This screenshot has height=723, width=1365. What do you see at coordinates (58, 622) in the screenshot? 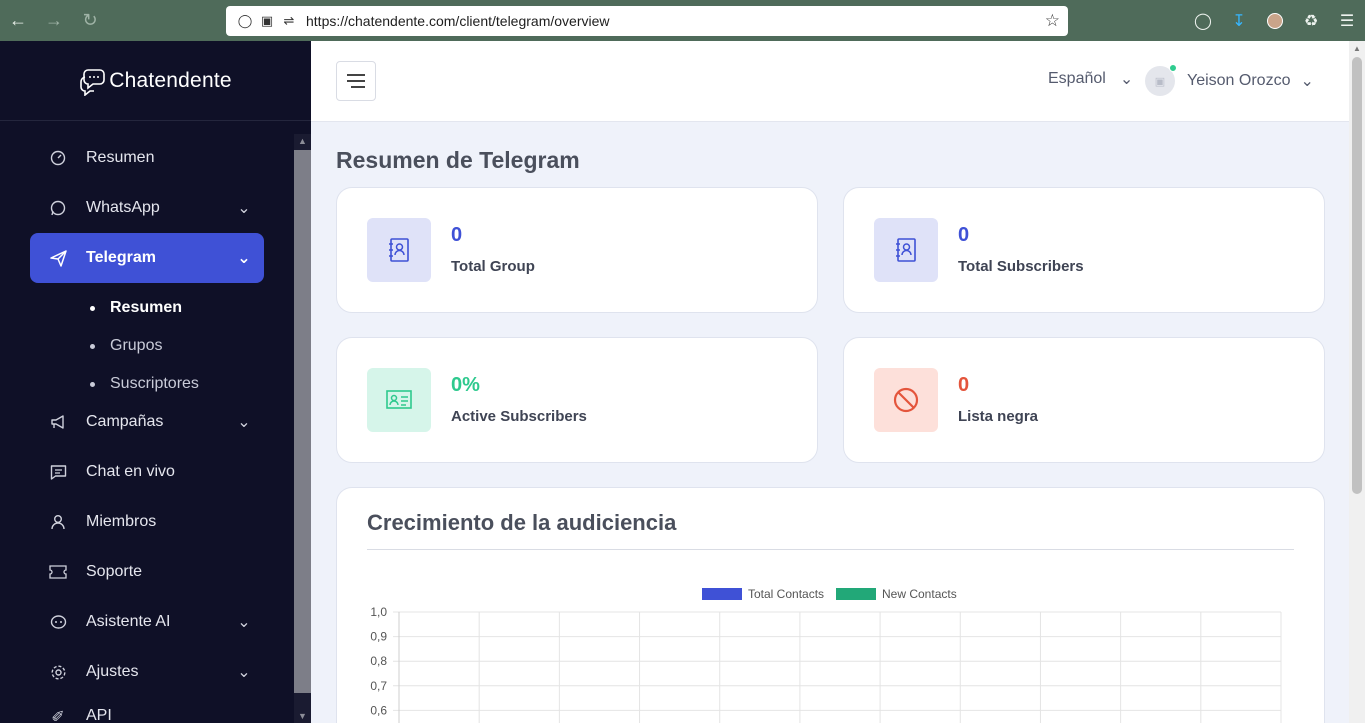
I see `bot-icon` at bounding box center [58, 622].